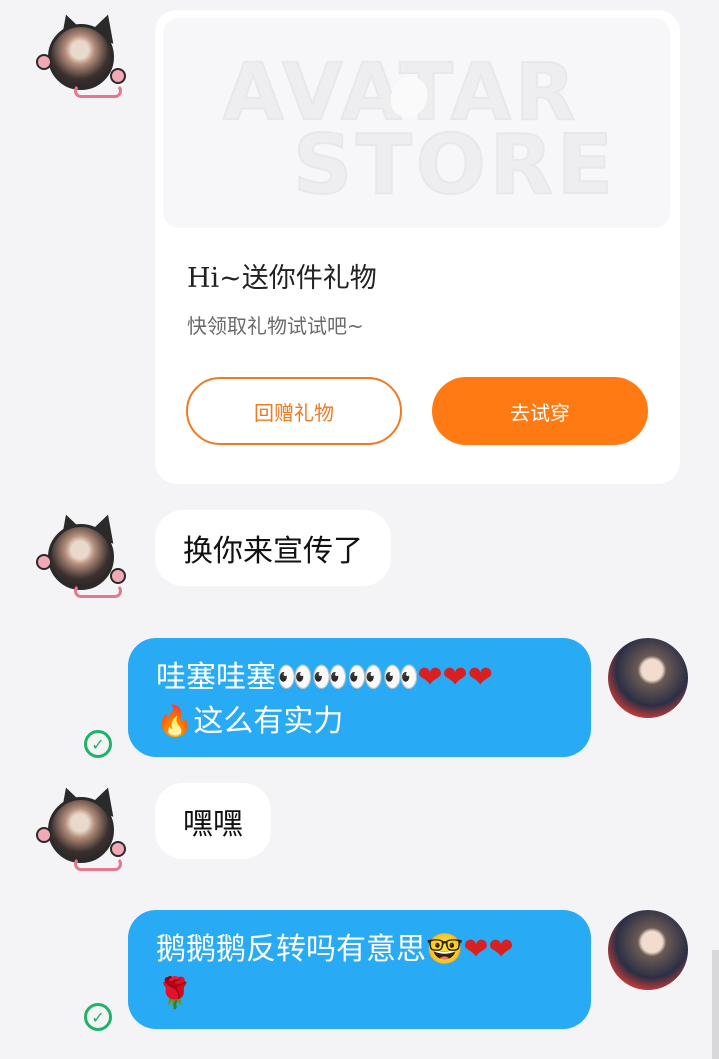  Describe the element at coordinates (175, 993) in the screenshot. I see `rose-emoji: 🌹` at that location.